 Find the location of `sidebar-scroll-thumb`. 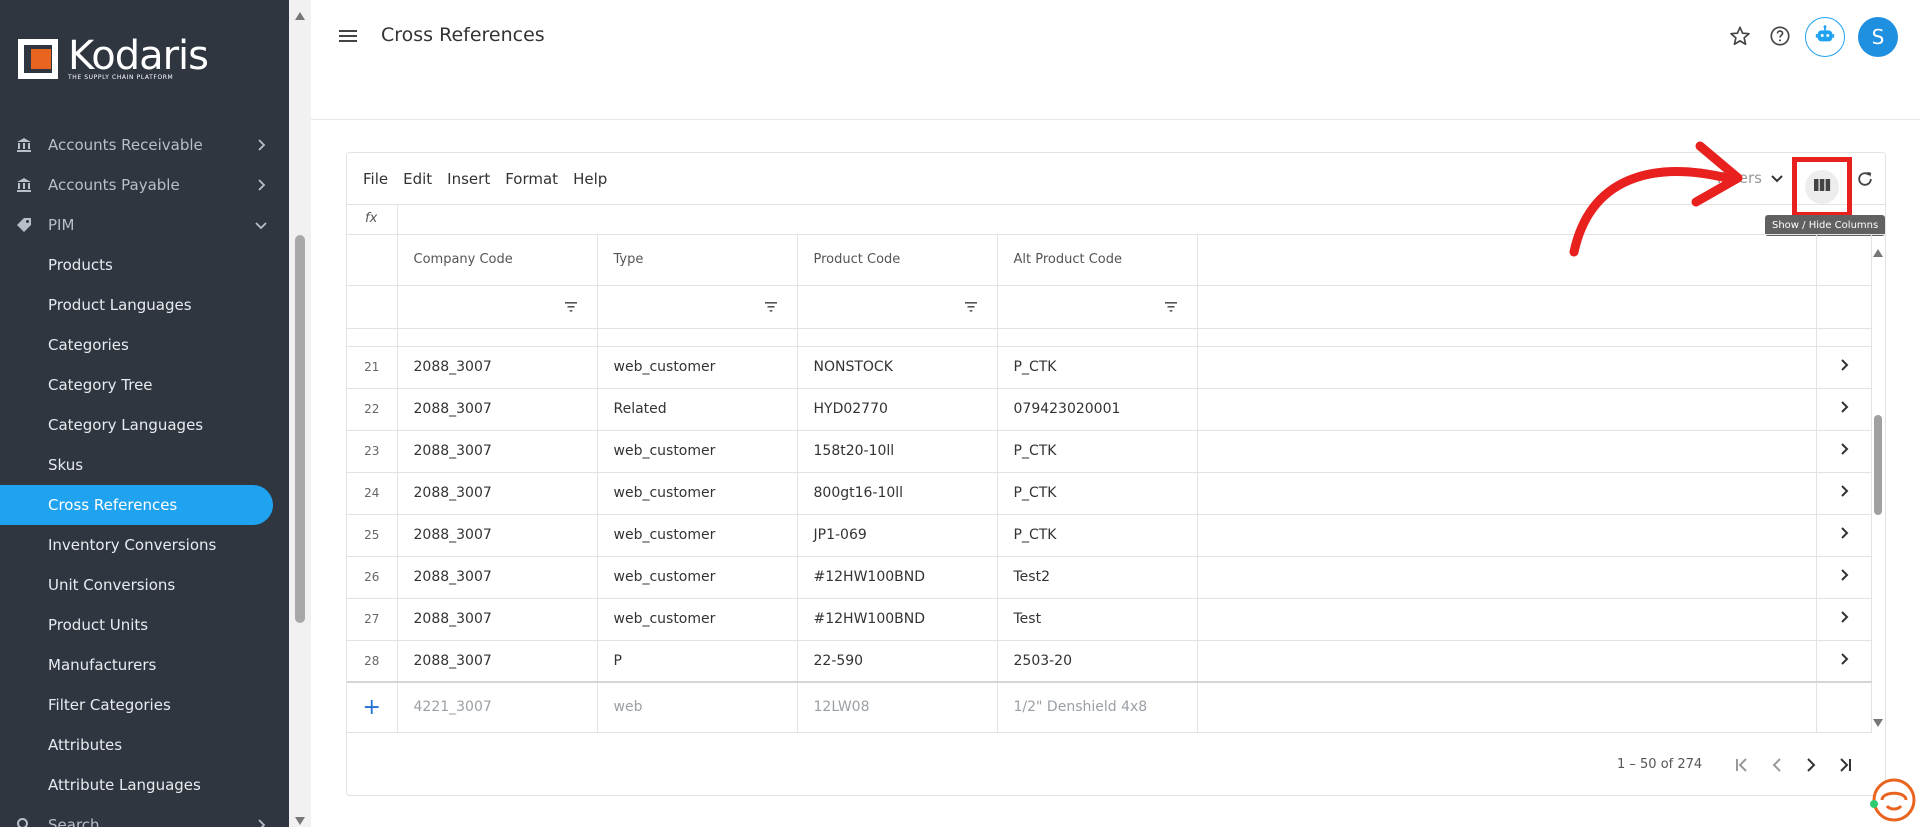

sidebar-scroll-thumb is located at coordinates (300, 429).